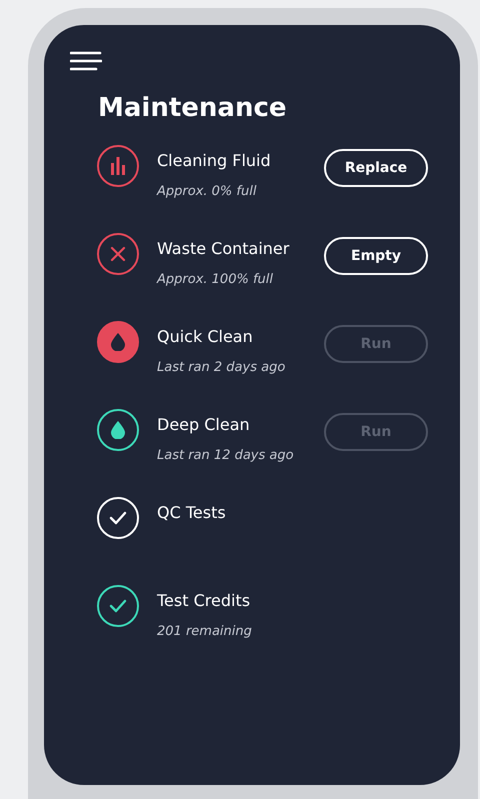  Describe the element at coordinates (214, 160) in the screenshot. I see `item-name: Cleaning Fluid` at that location.